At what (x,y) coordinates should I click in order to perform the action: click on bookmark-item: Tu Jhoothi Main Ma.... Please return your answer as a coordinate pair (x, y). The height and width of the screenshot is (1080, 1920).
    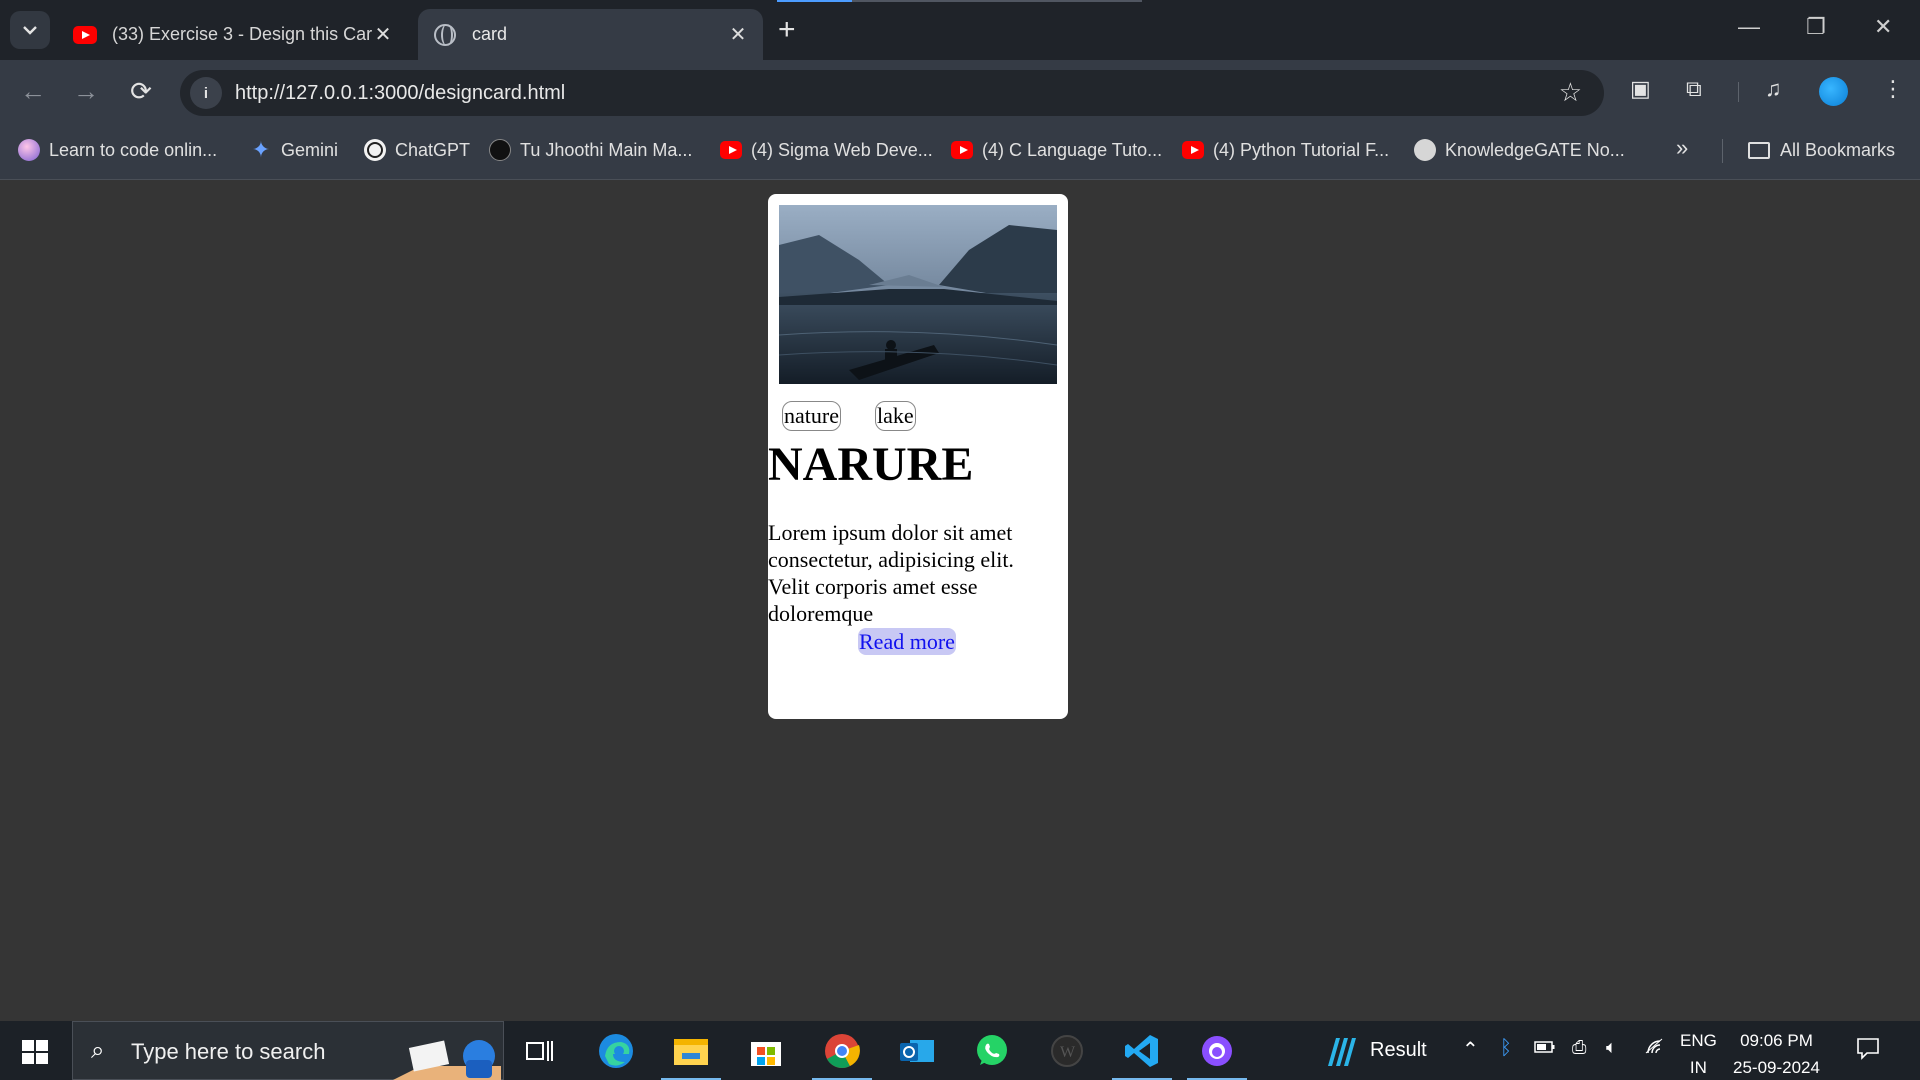
    Looking at the image, I should click on (590, 150).